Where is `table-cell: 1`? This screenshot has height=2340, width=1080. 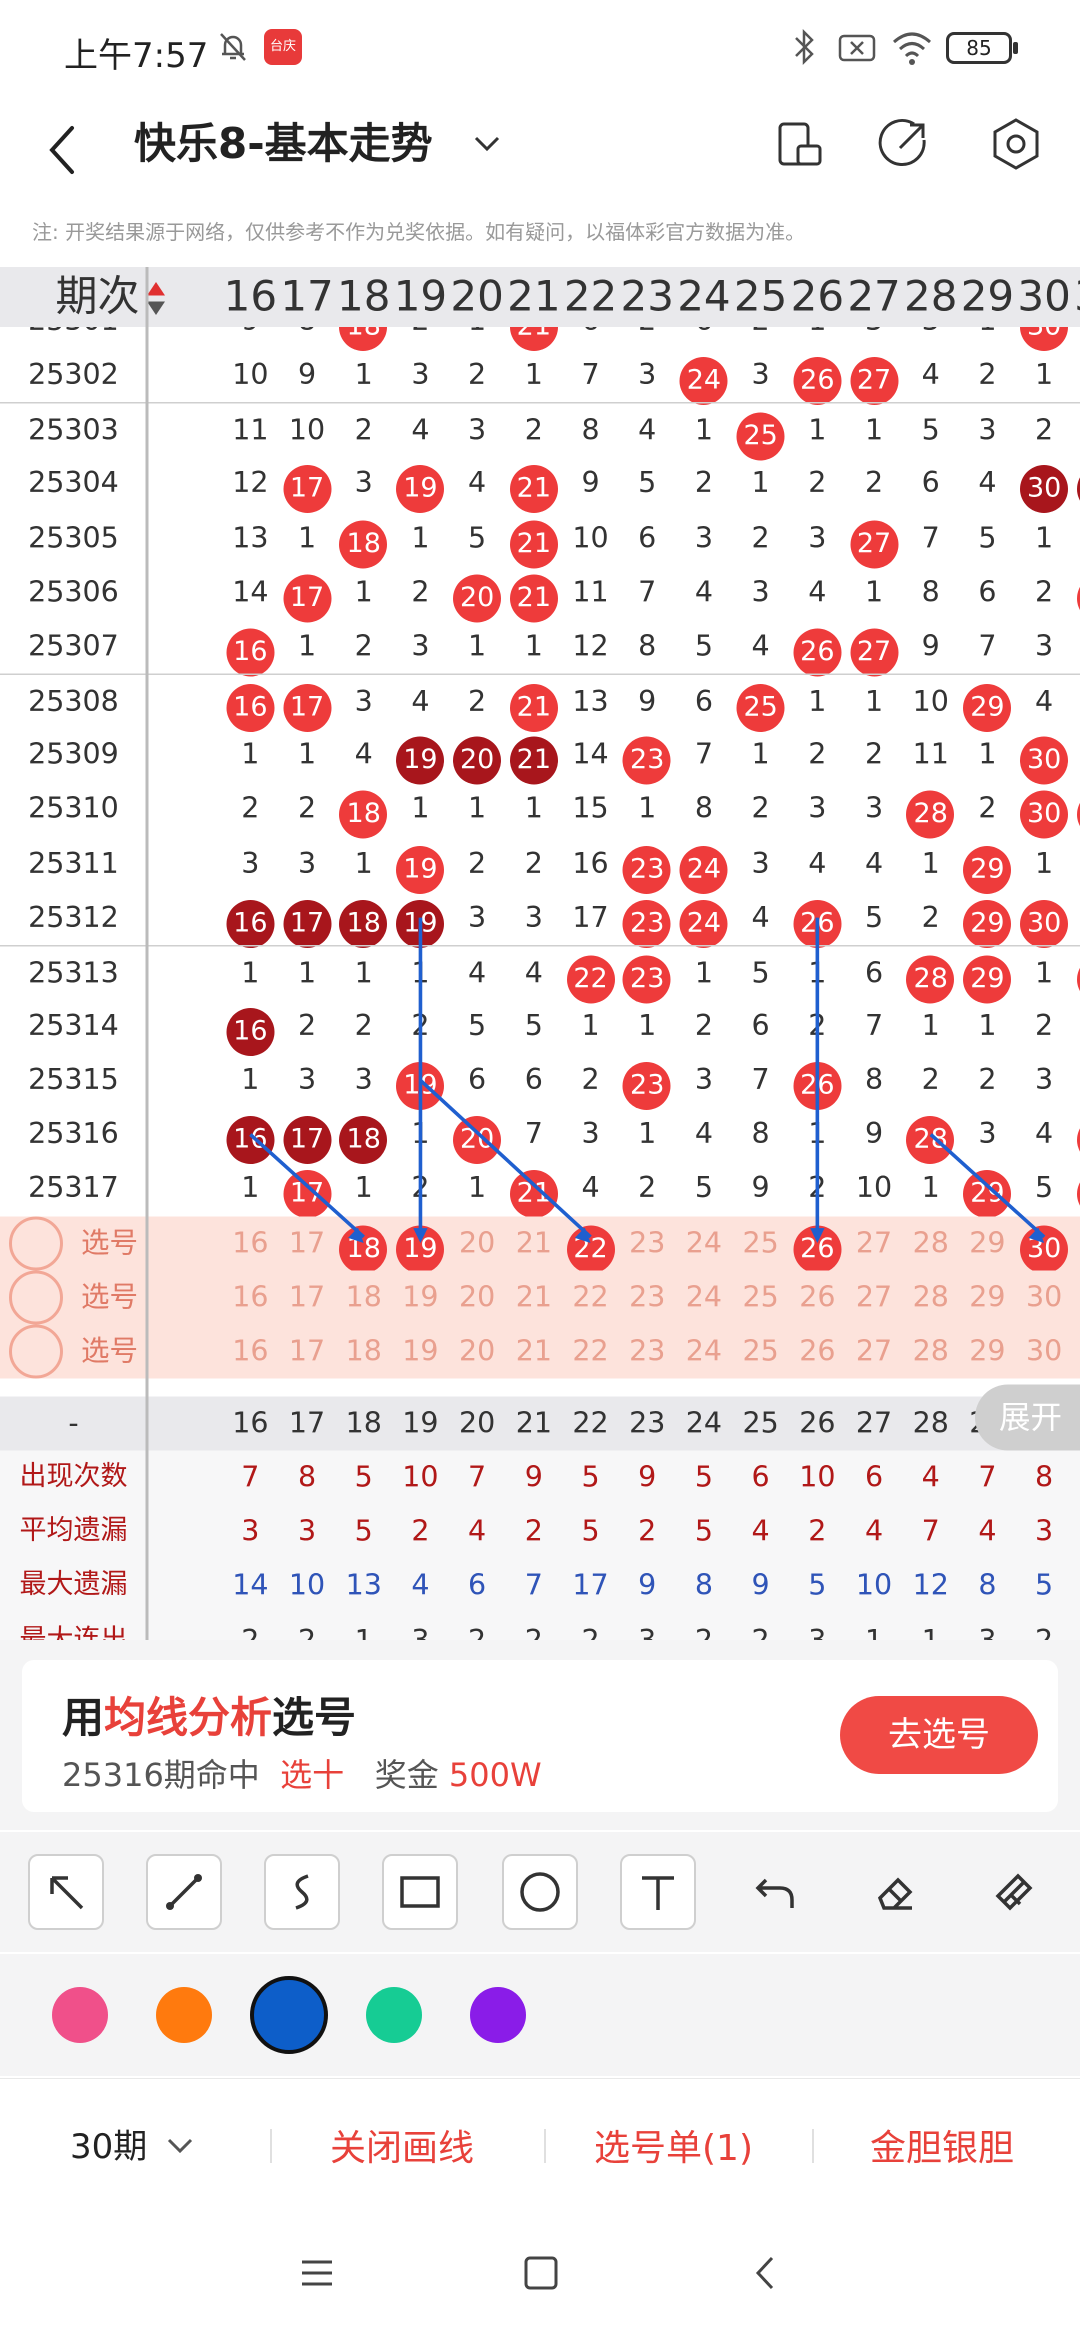
table-cell: 1 is located at coordinates (307, 755).